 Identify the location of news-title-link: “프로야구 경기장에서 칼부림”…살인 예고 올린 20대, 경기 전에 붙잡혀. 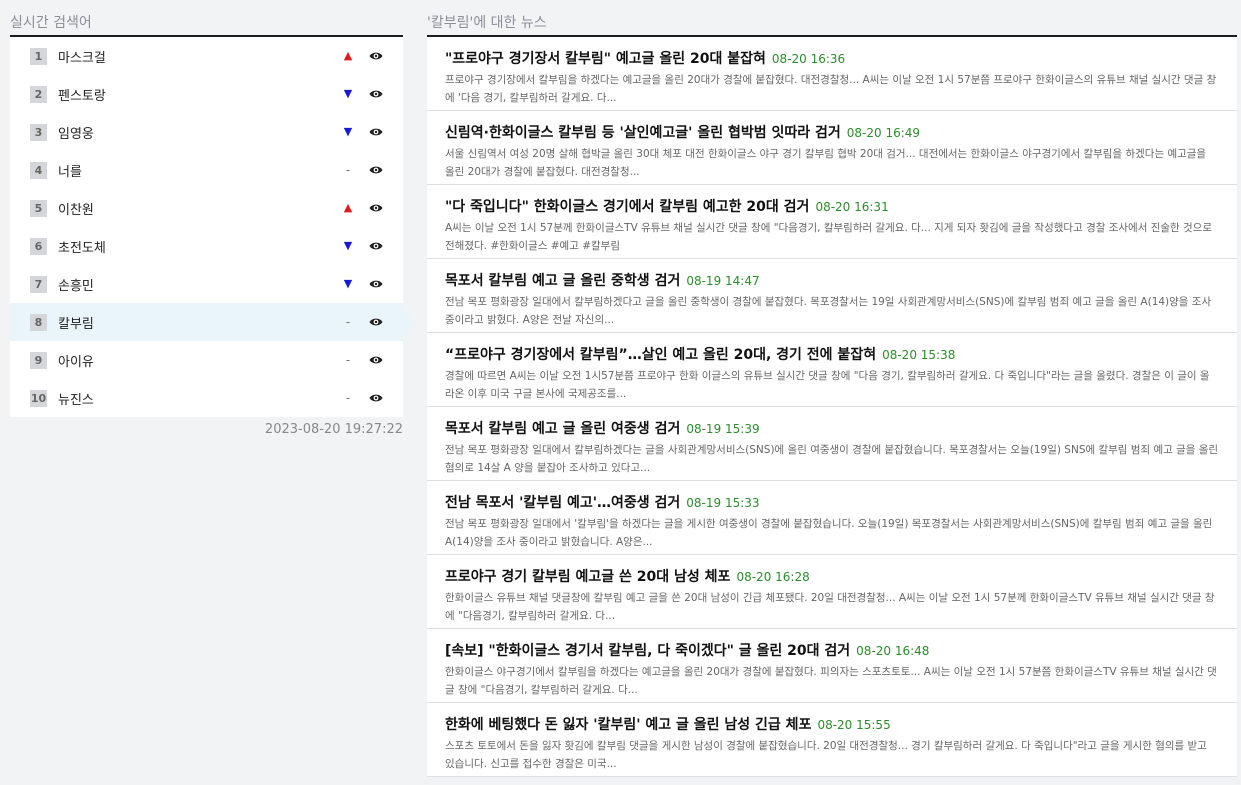
(660, 355).